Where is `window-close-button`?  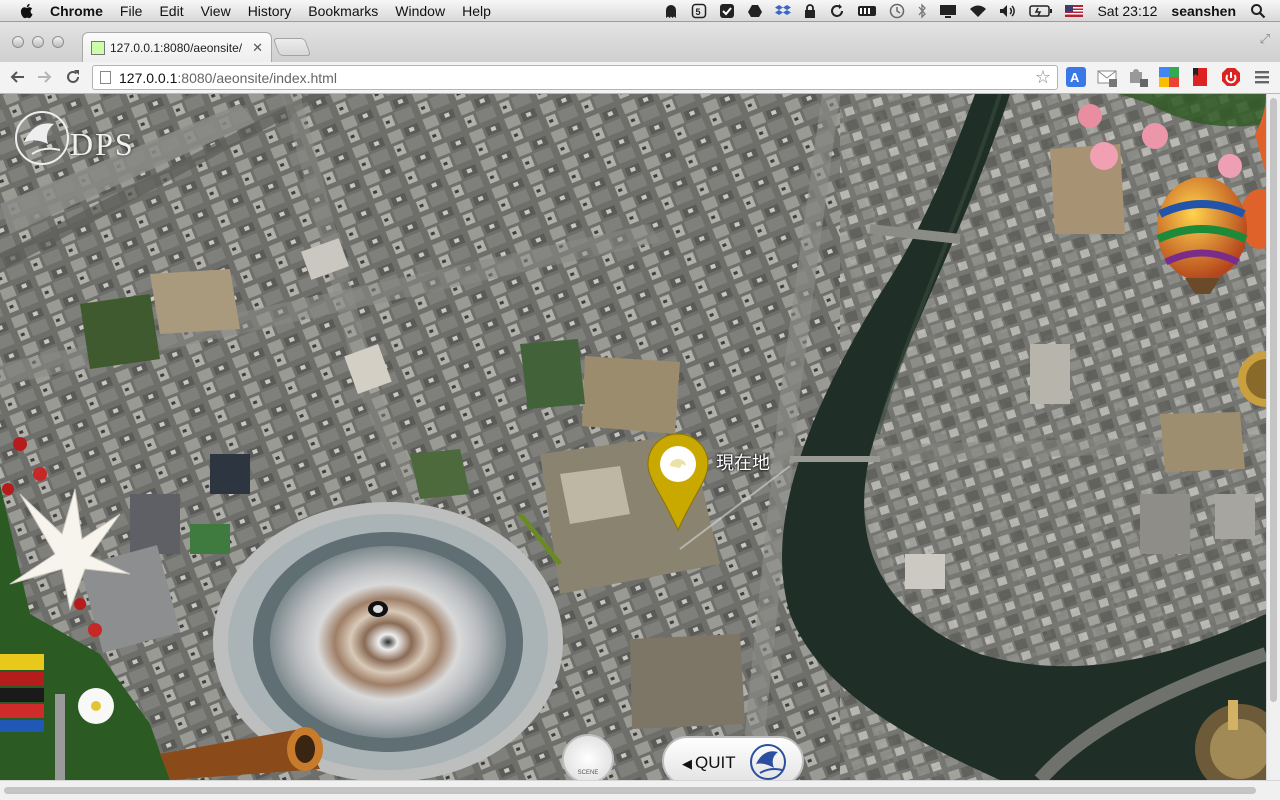
window-close-button is located at coordinates (18, 42).